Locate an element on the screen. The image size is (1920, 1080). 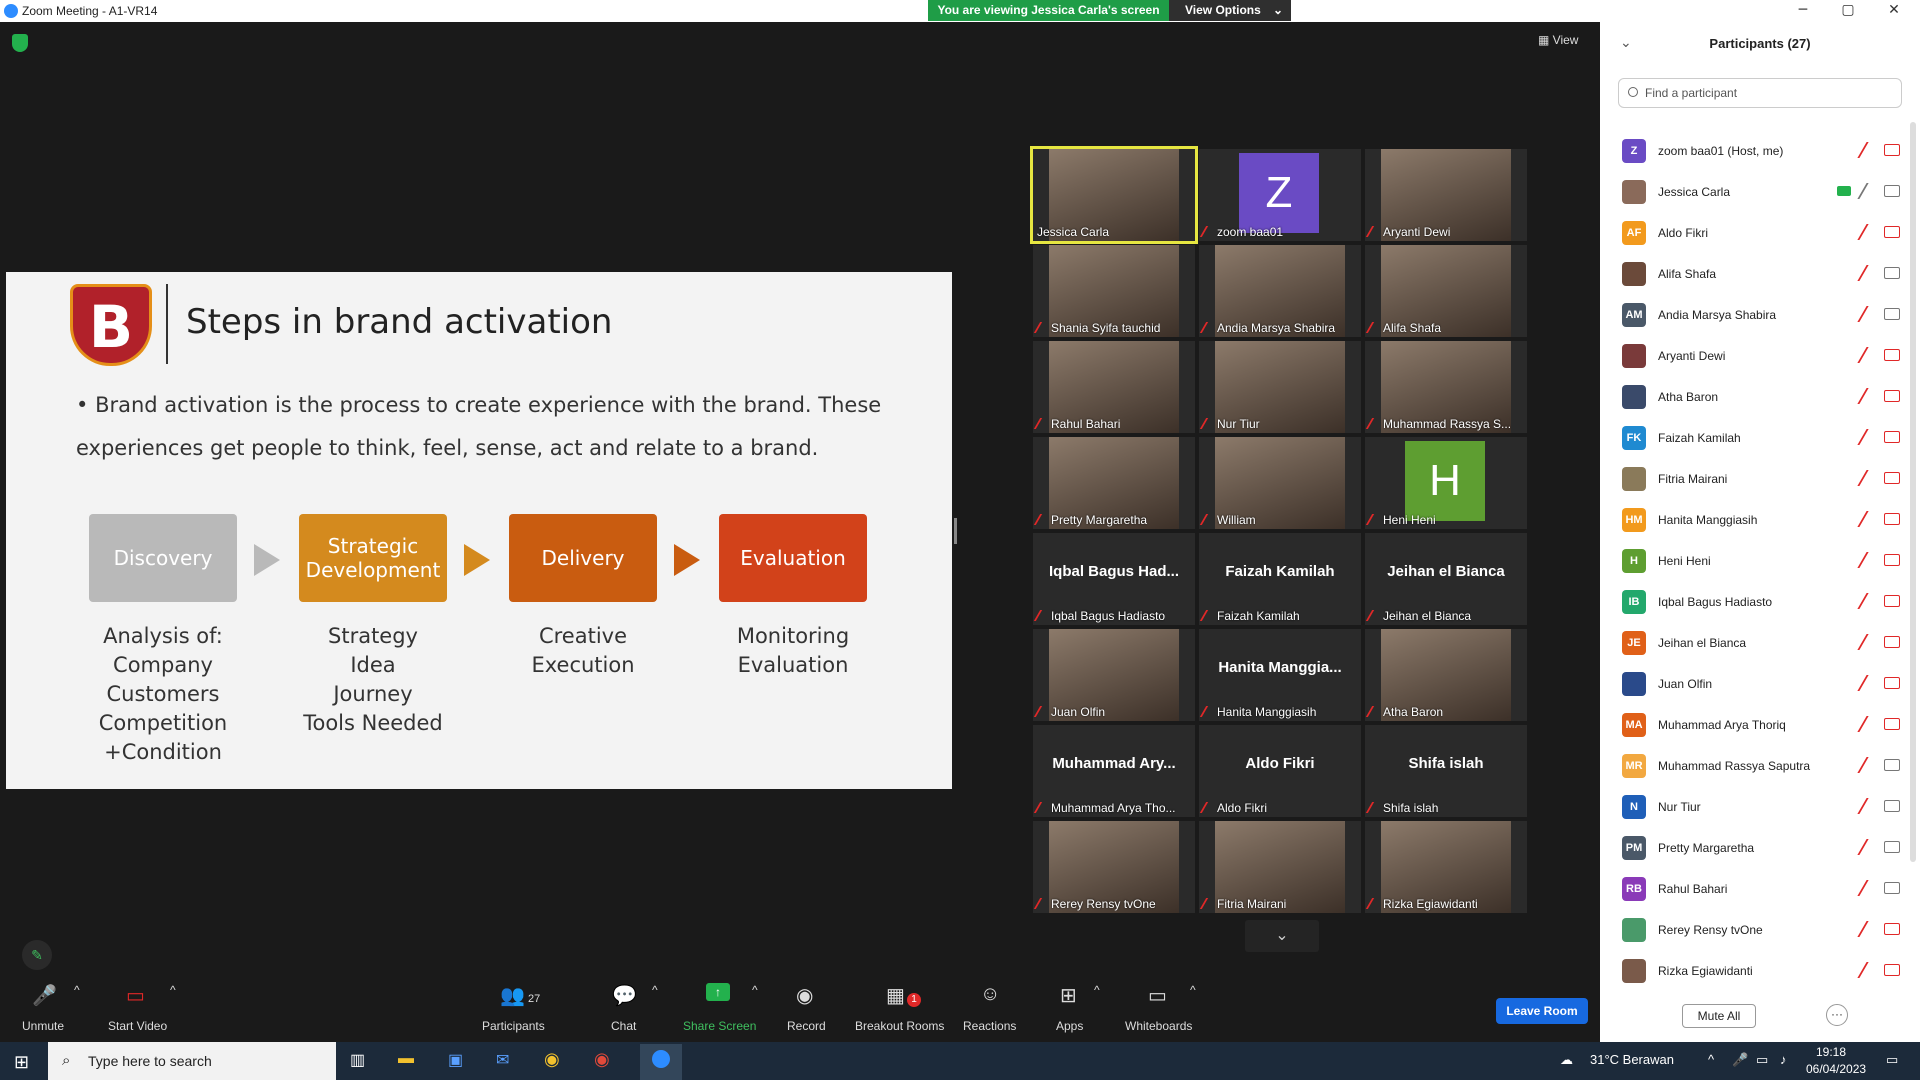
participant-row: Alifa Shafa is located at coordinates (1755, 272).